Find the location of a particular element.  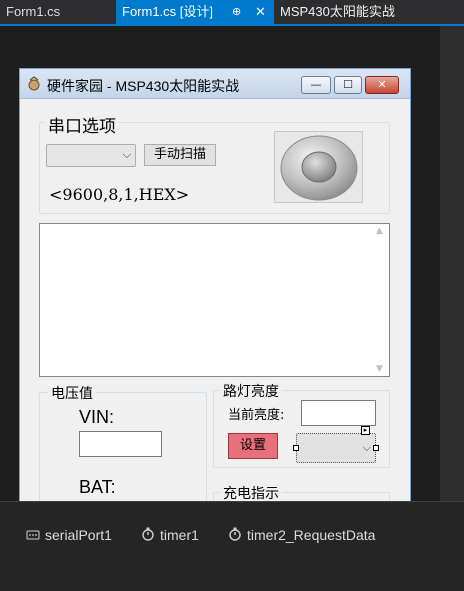

vin-textbox is located at coordinates (120, 444).